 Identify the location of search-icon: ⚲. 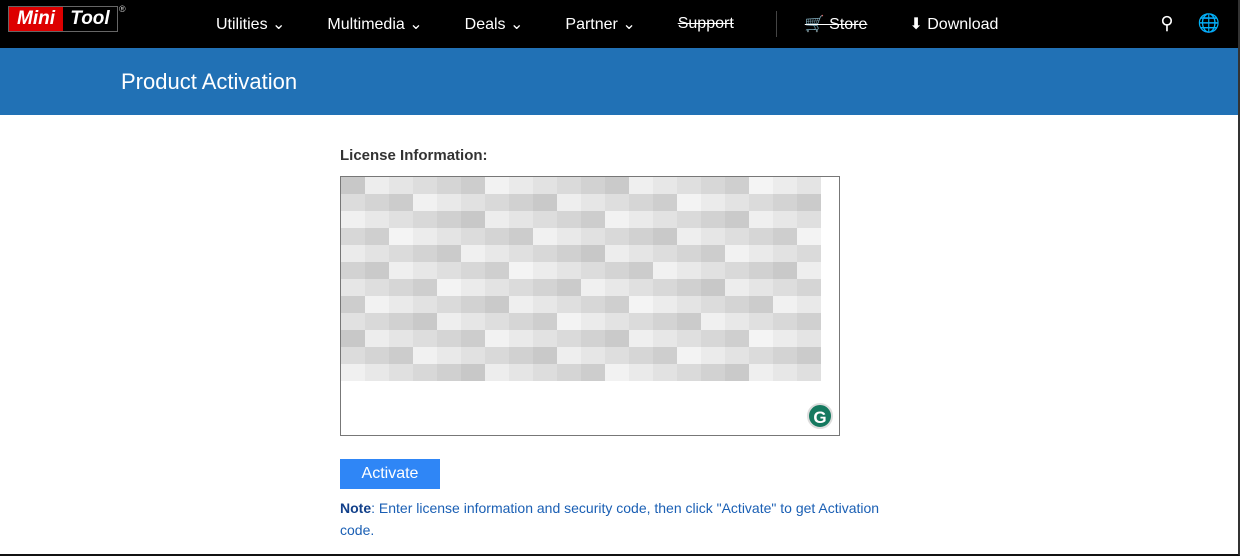
(1166, 23).